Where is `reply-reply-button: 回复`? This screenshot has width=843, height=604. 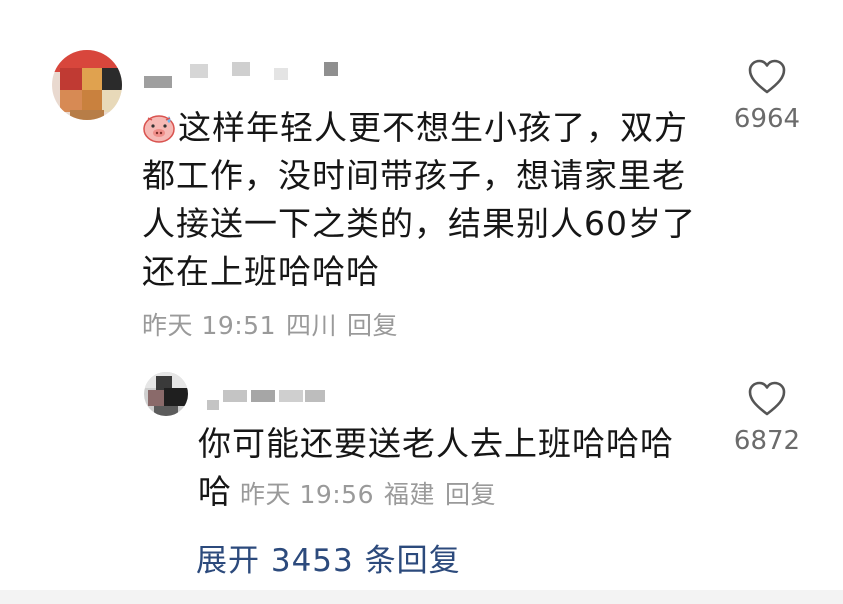
reply-reply-button: 回复 is located at coordinates (470, 494).